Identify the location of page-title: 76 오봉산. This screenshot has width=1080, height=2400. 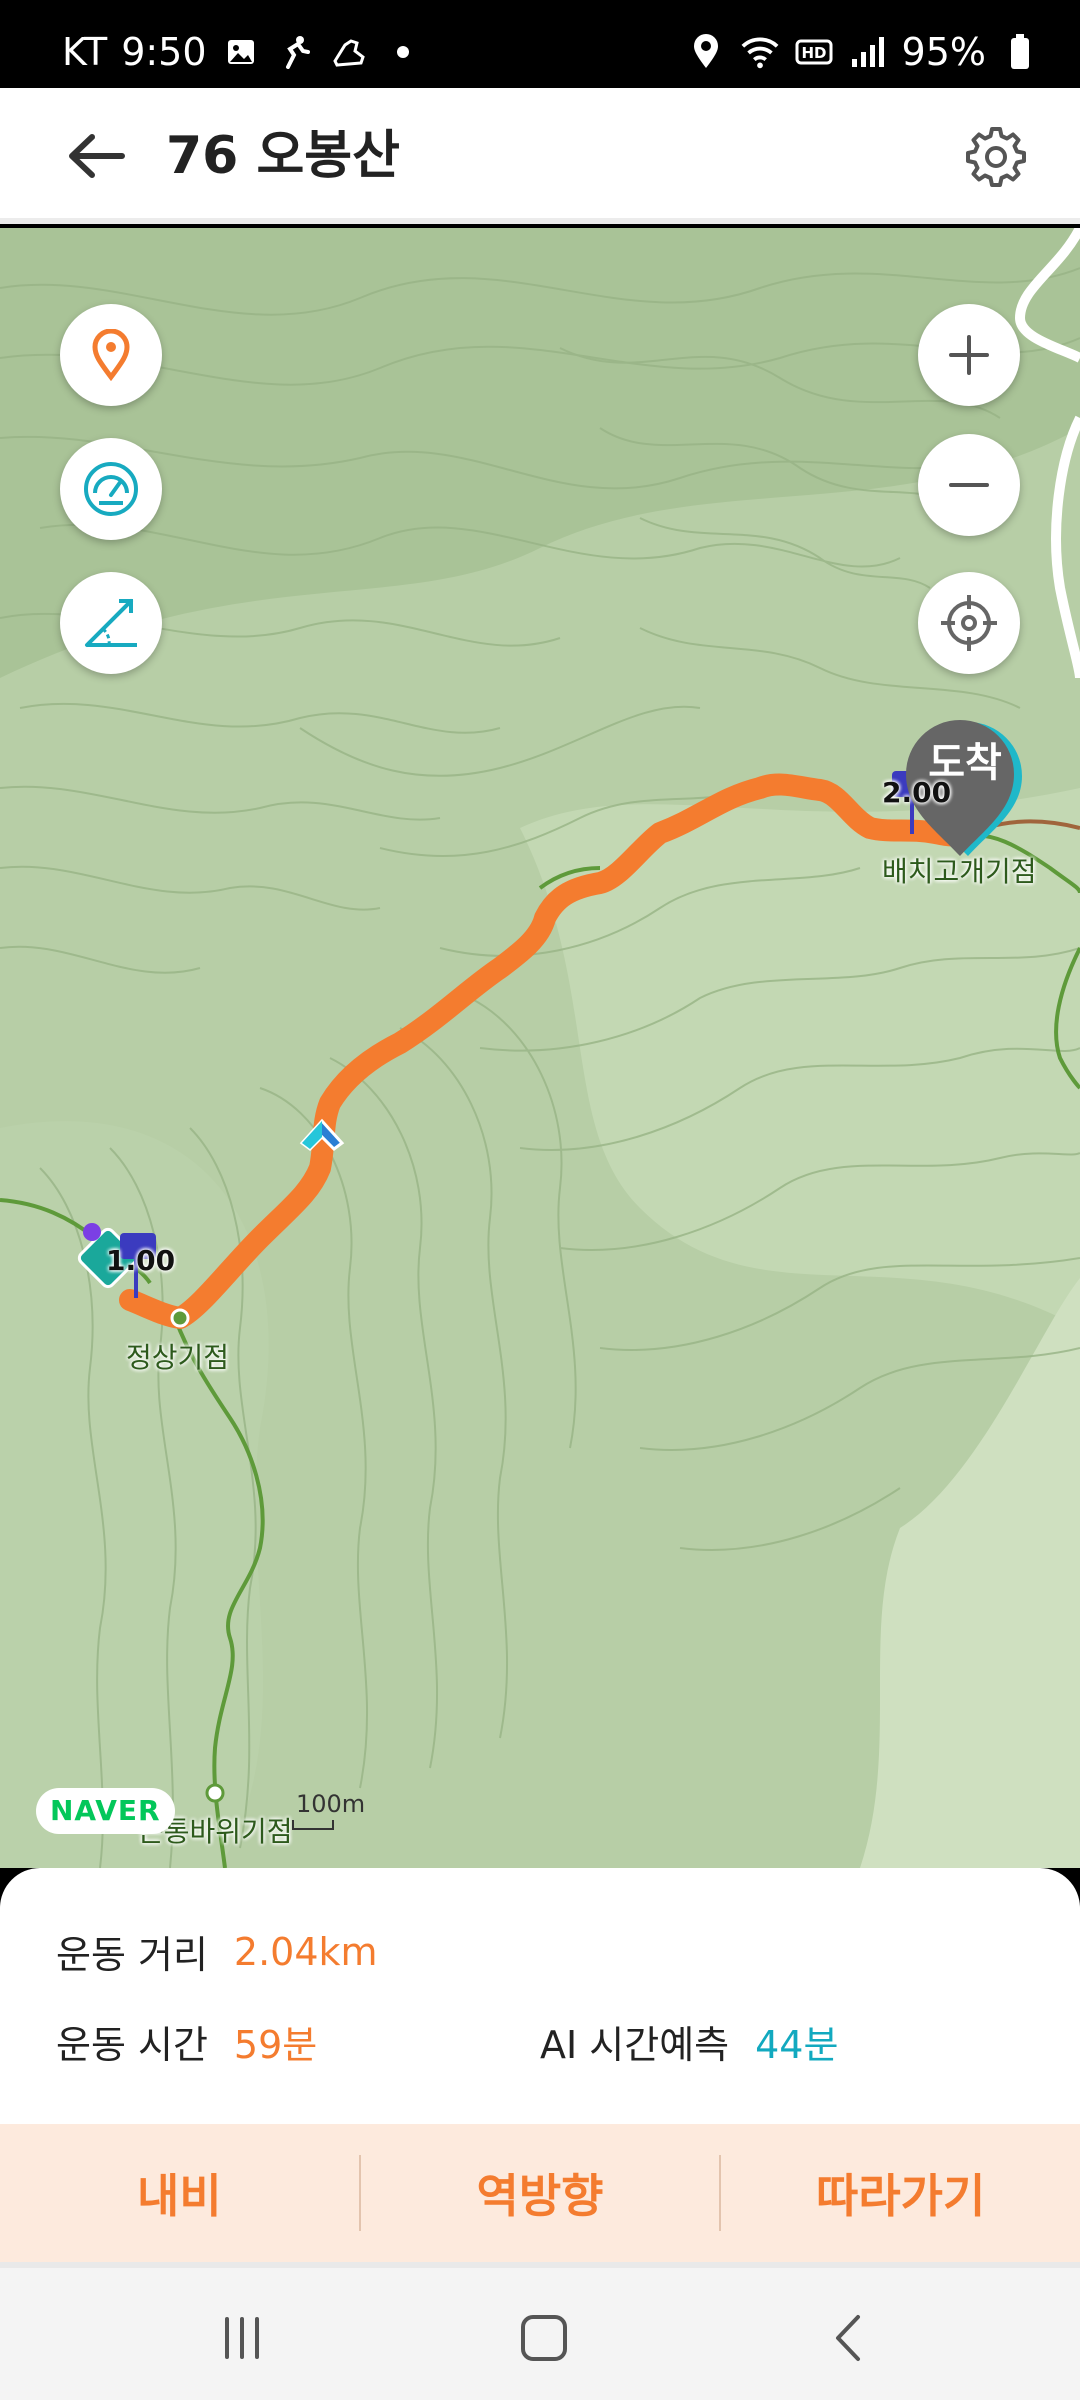
(283, 156).